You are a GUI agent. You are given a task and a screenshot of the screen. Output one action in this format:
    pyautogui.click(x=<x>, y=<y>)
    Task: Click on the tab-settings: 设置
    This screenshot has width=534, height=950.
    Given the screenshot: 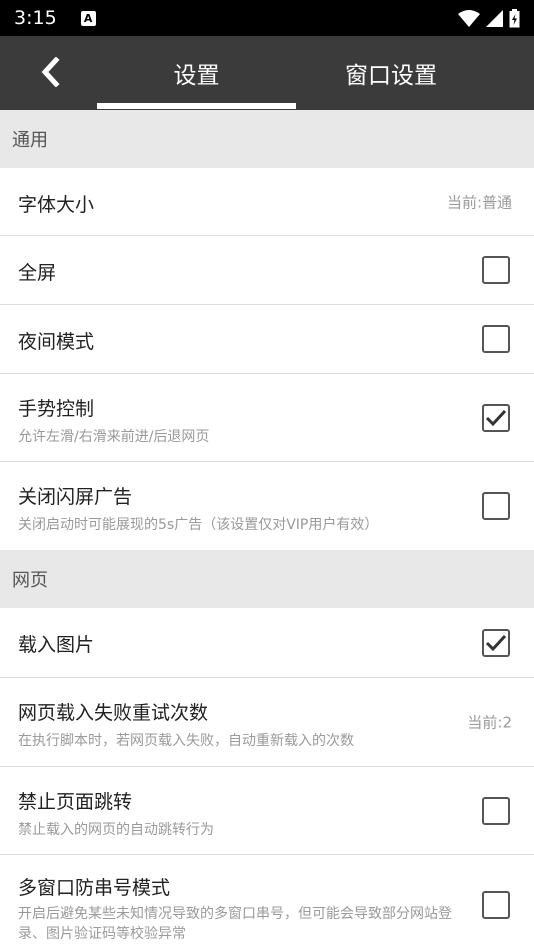 What is the action you would take?
    pyautogui.click(x=196, y=73)
    